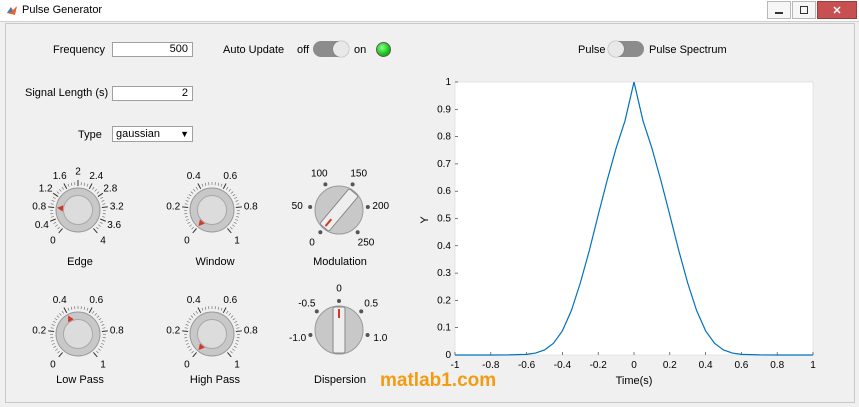  I want to click on type-label: Type, so click(90, 135).